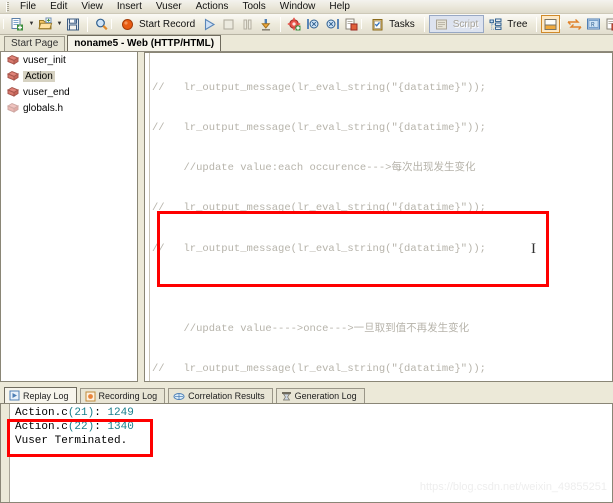 The height and width of the screenshot is (503, 613). Describe the element at coordinates (46, 395) in the screenshot. I see `tab-label: Replay Log` at that location.